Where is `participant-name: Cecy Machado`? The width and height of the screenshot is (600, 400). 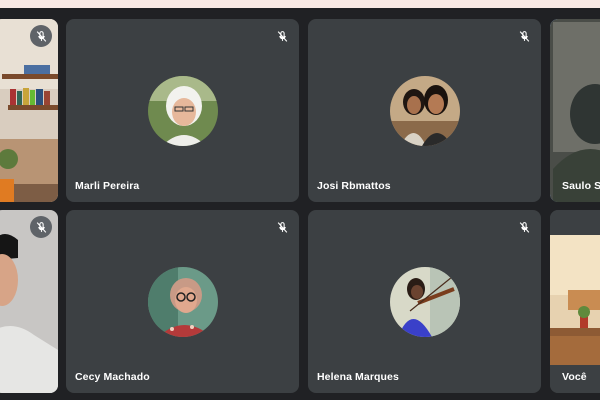 participant-name: Cecy Machado is located at coordinates (112, 377).